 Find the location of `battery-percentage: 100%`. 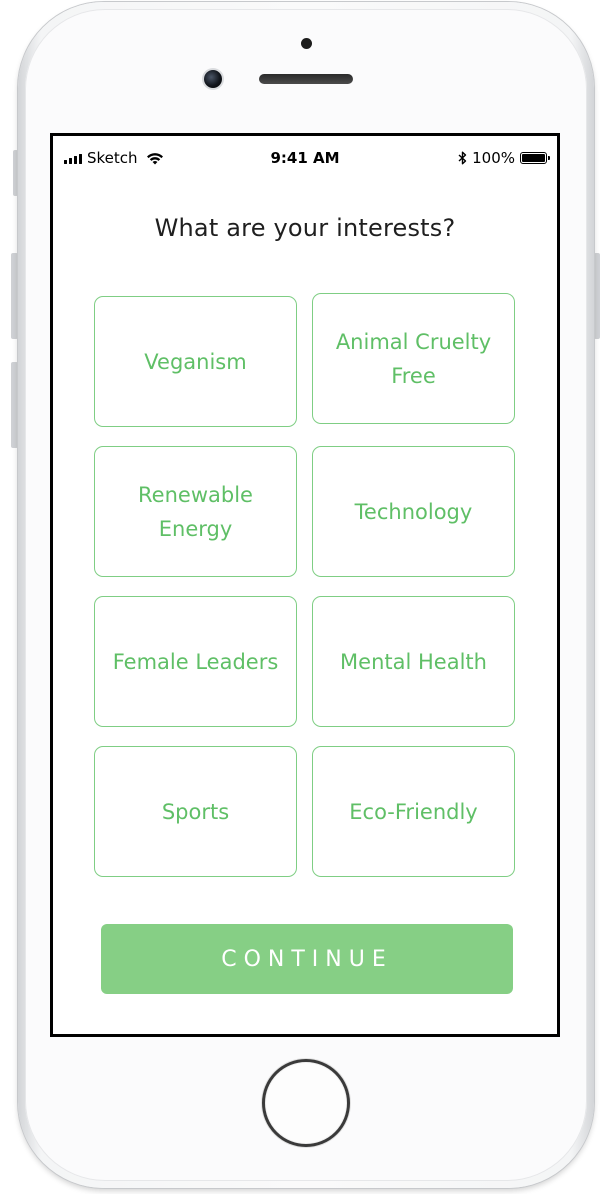

battery-percentage: 100% is located at coordinates (493, 158).